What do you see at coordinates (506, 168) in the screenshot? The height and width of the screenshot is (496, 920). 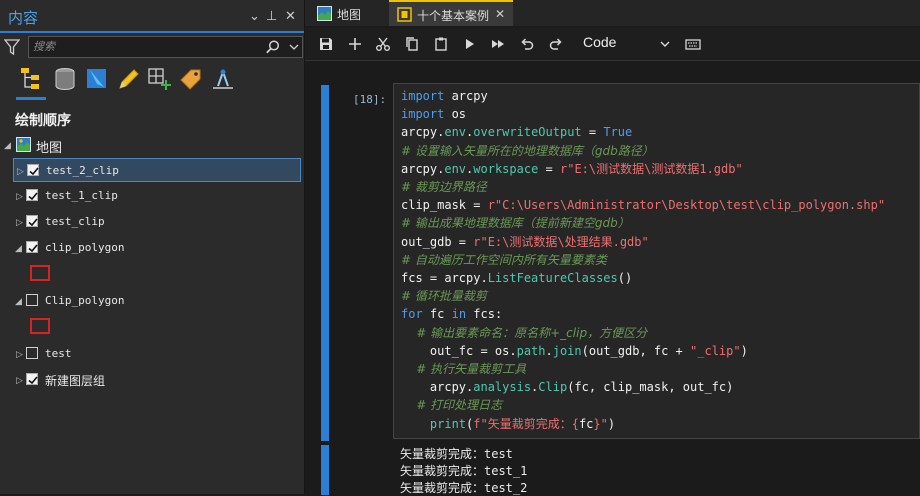 I see `code-token: workspace` at bounding box center [506, 168].